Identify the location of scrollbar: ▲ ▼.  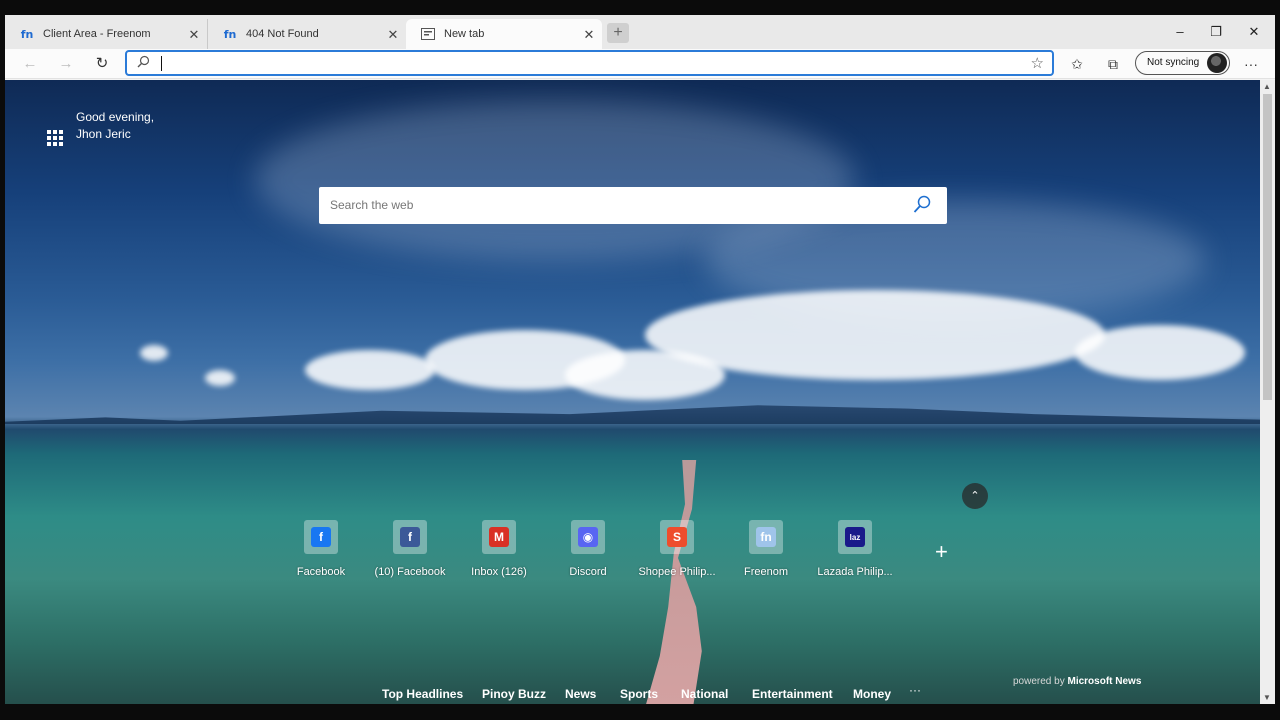
(1267, 392).